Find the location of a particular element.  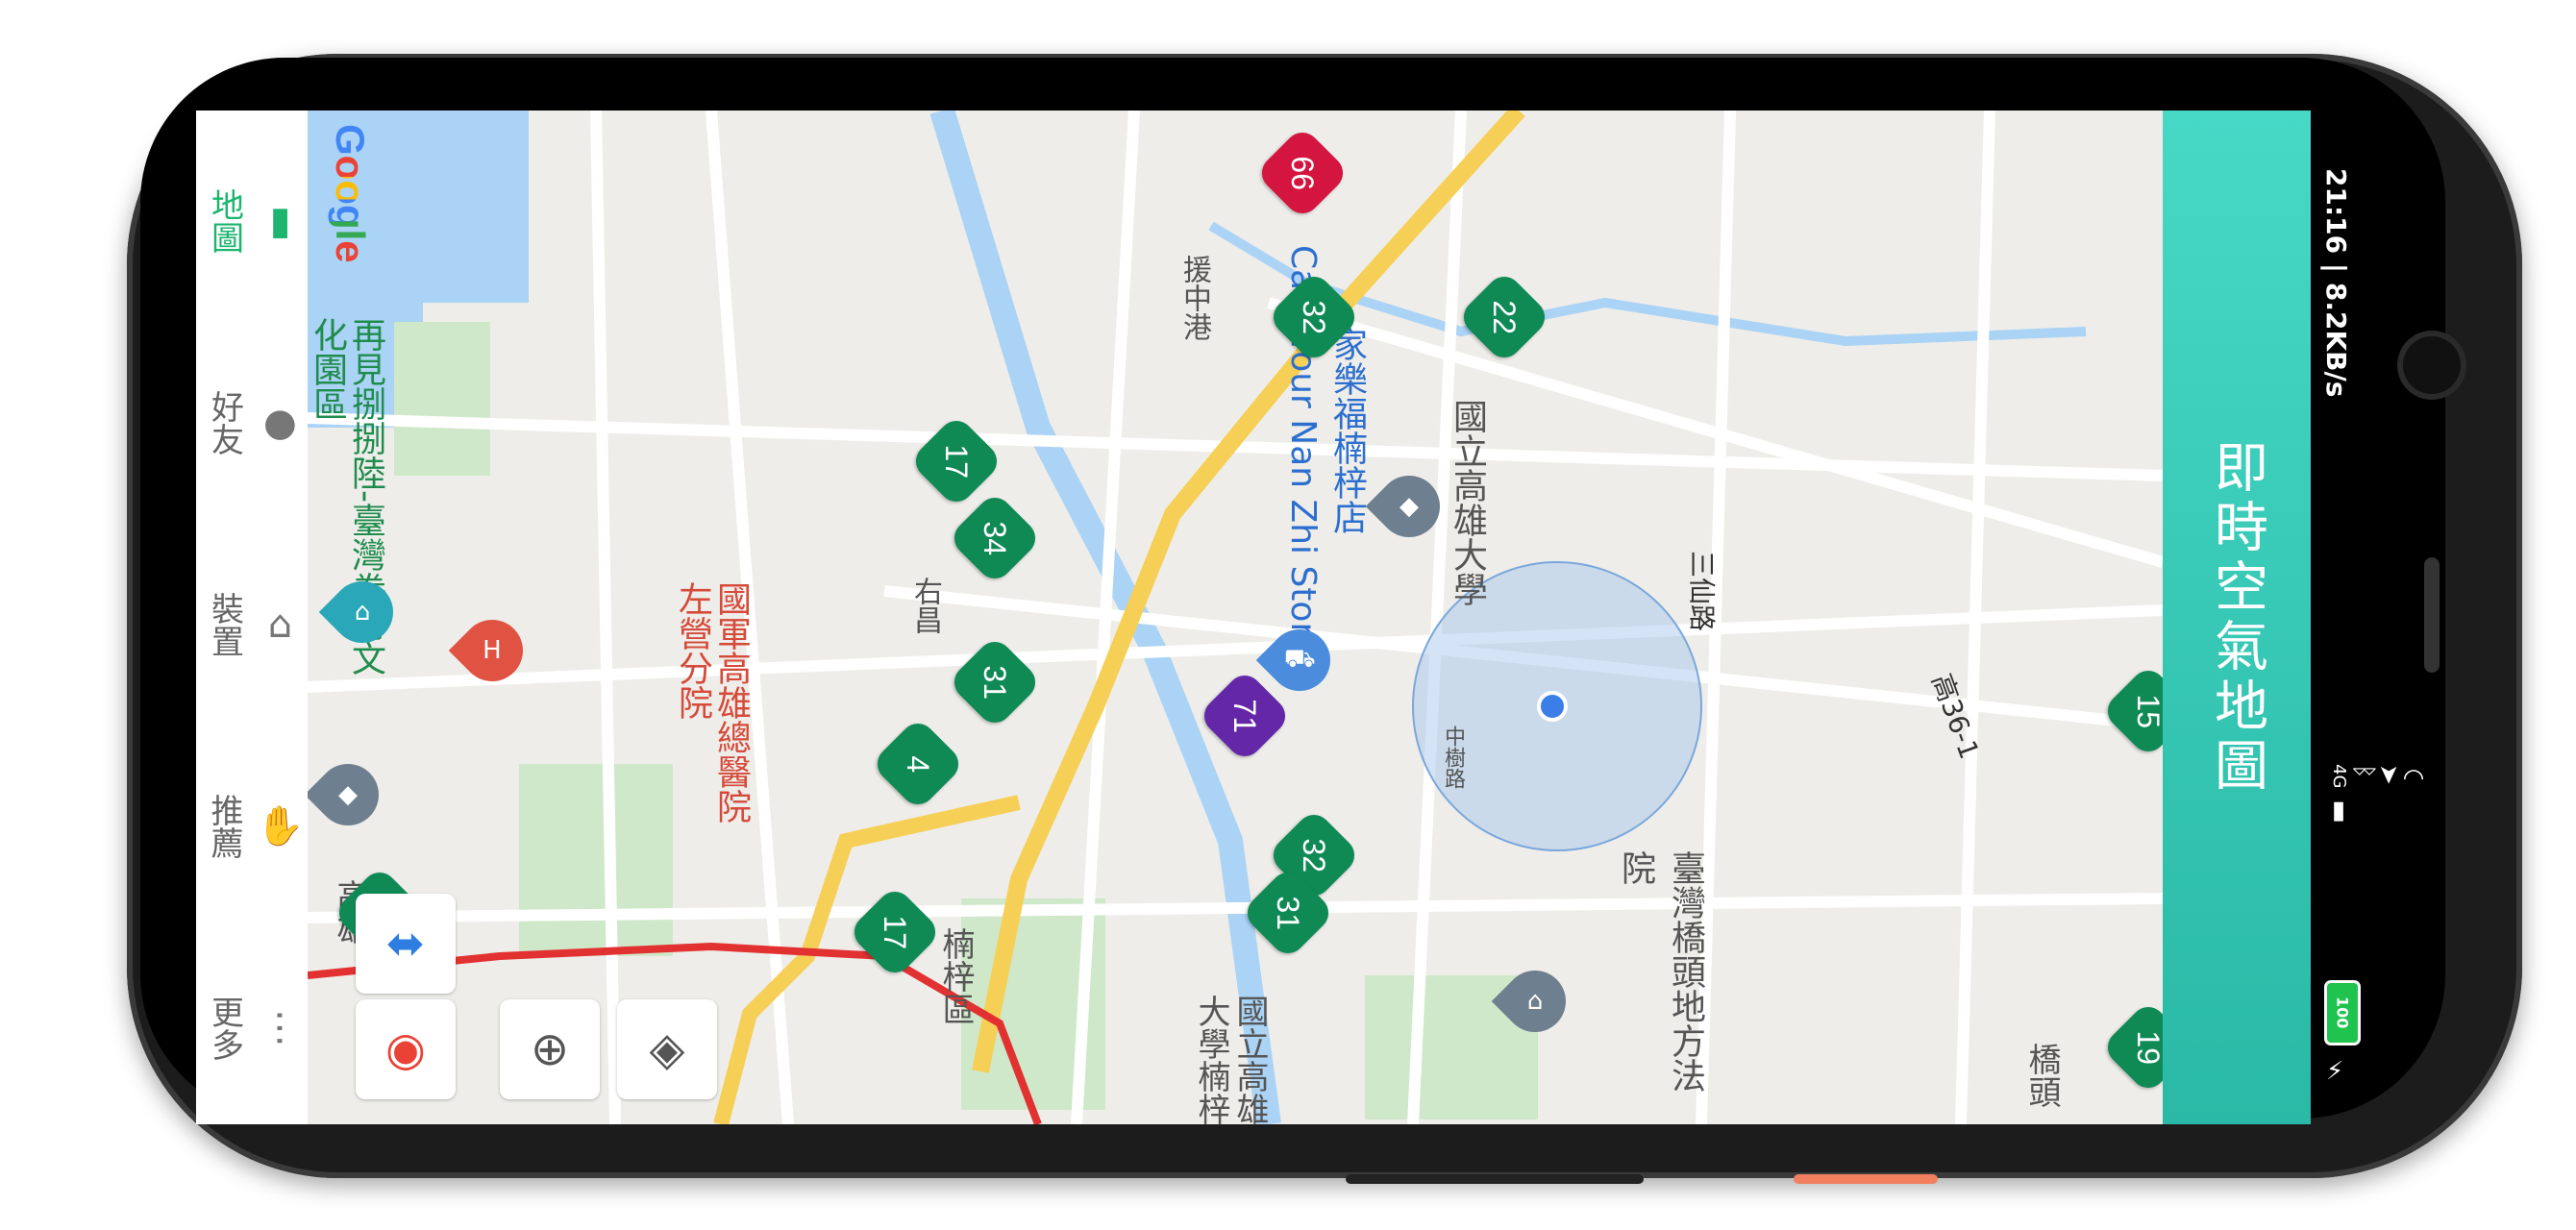

my-location-button: ⊕ is located at coordinates (550, 1049).